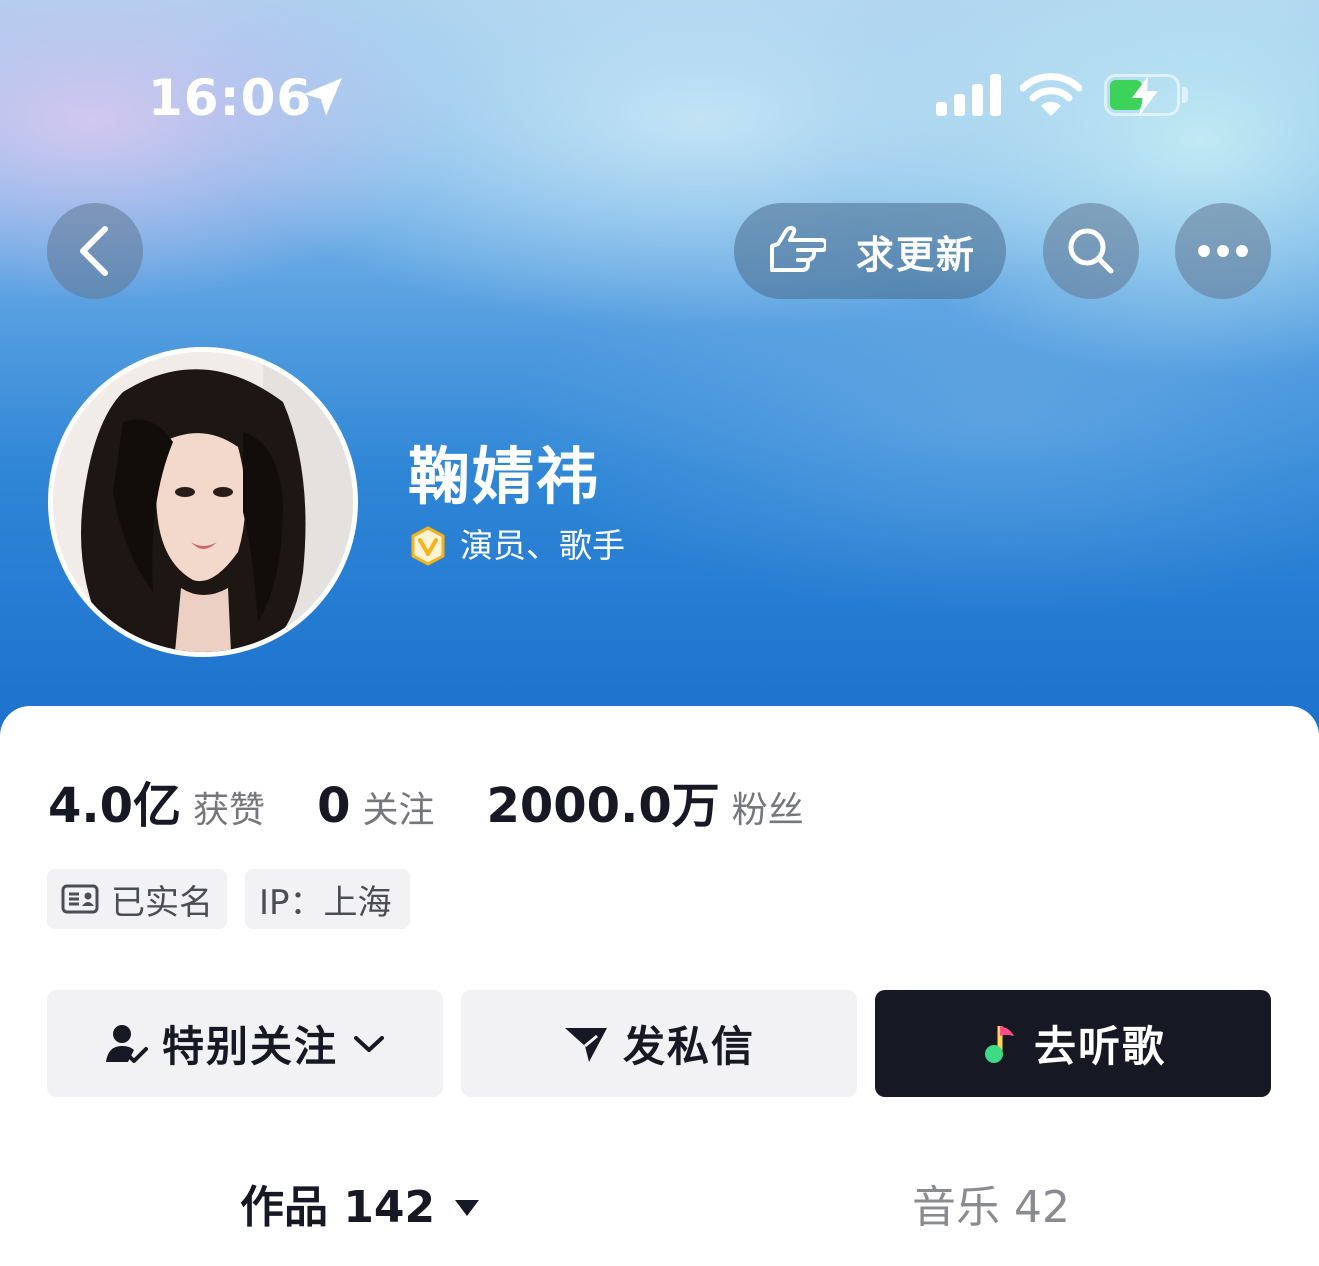 This screenshot has width=1319, height=1266. Describe the element at coordinates (323, 99) in the screenshot. I see `location-arrow-icon` at that location.